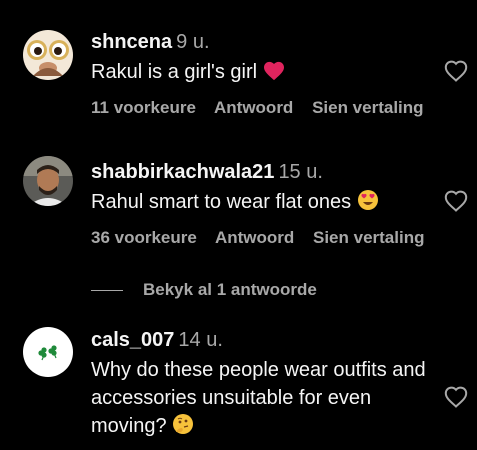 The height and width of the screenshot is (450, 477). I want to click on view-replies-label: Bekyk al 1 antwoorde, so click(230, 289).